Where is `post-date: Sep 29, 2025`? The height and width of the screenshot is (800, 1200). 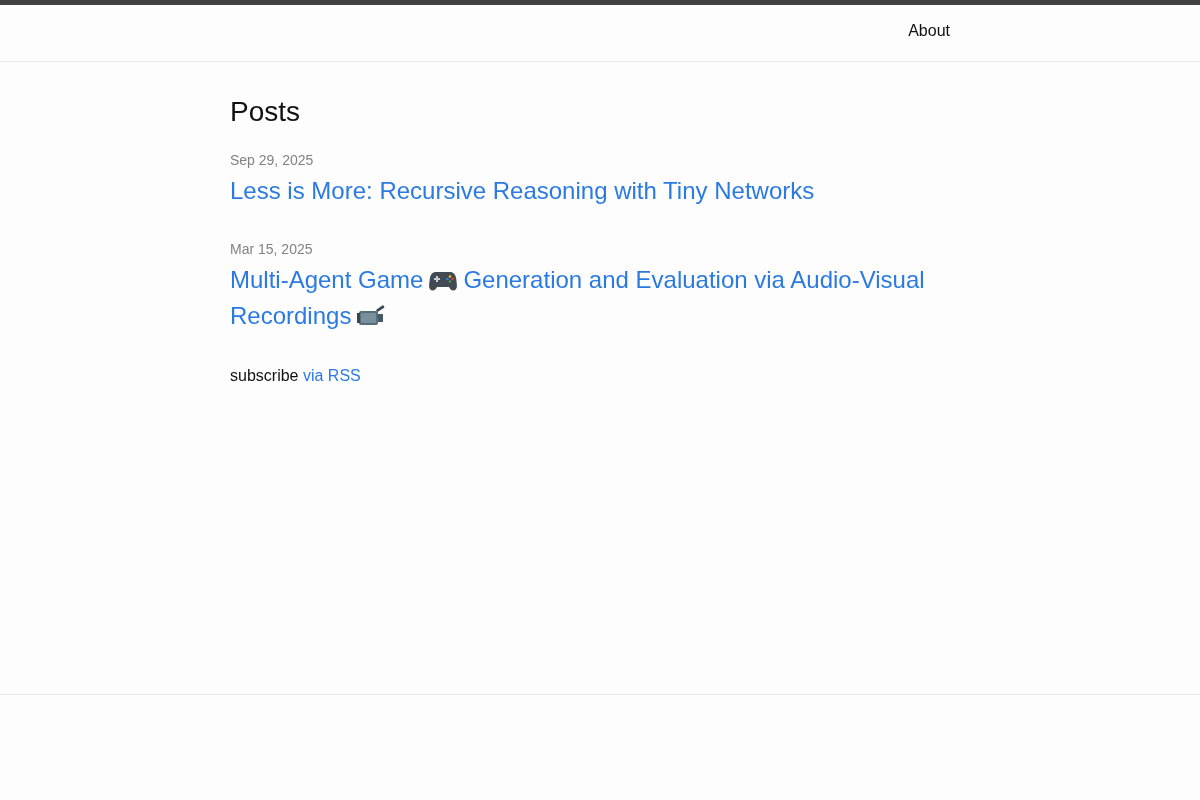
post-date: Sep 29, 2025 is located at coordinates (272, 160).